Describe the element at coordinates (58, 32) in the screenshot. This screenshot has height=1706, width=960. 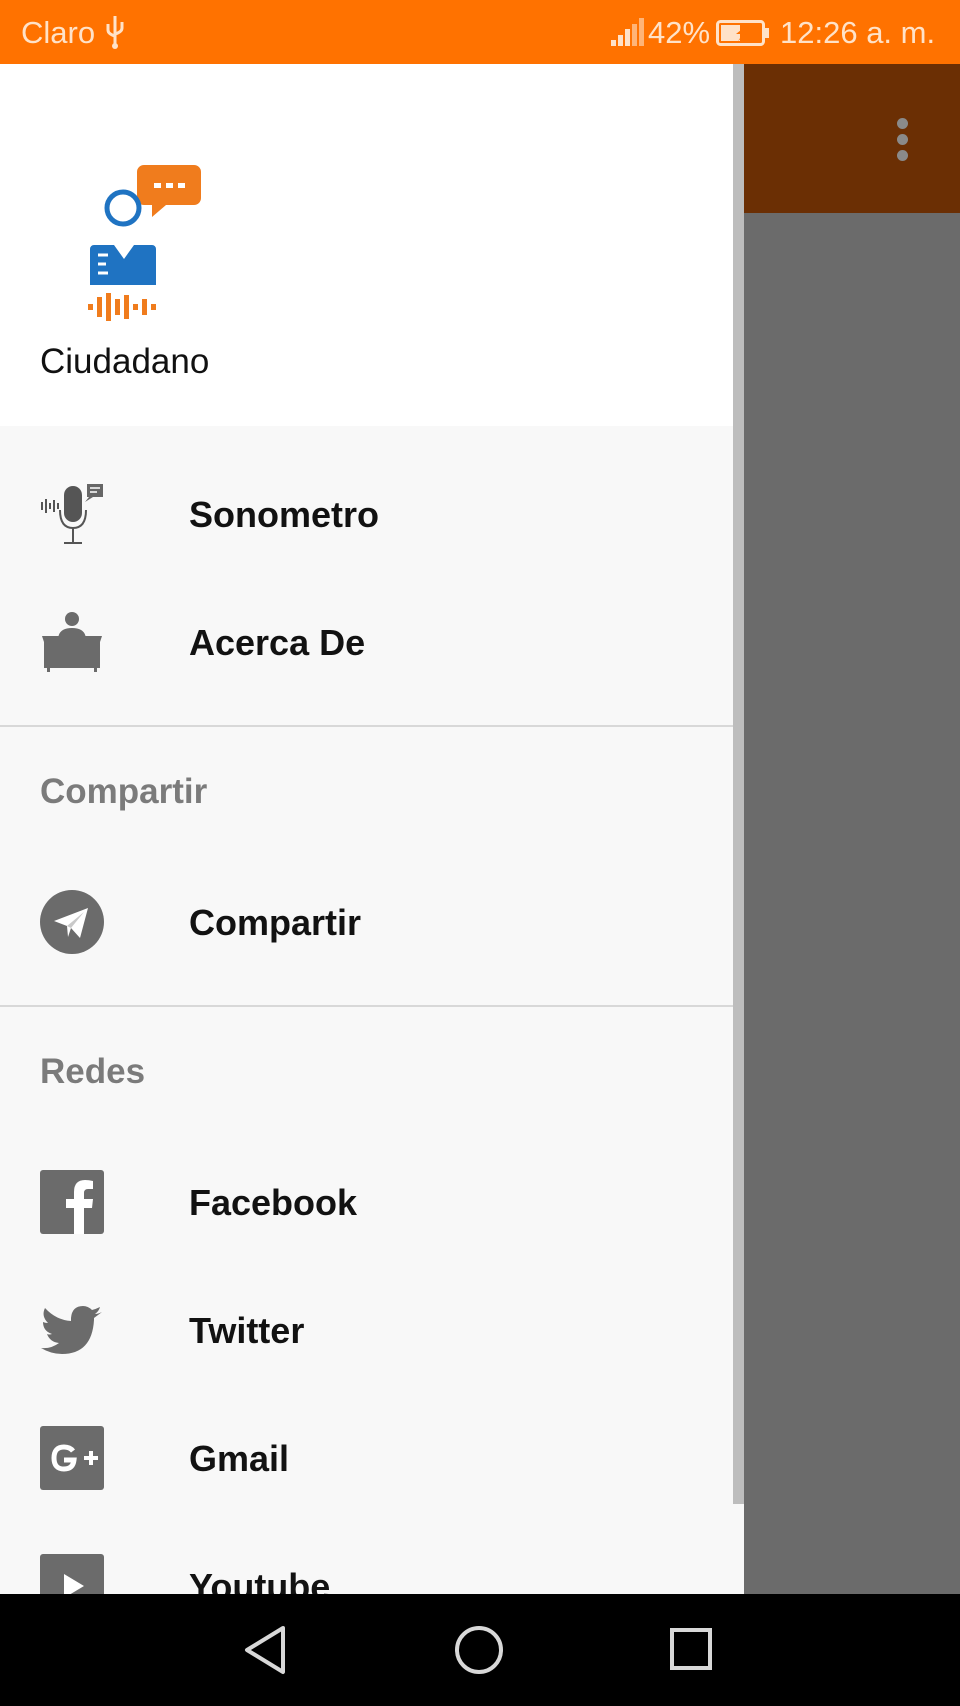
I see `carrier-name: Claro` at that location.